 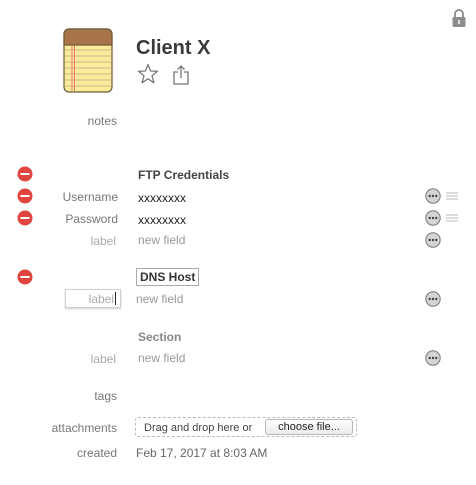 I want to click on share-icon, so click(x=181, y=75).